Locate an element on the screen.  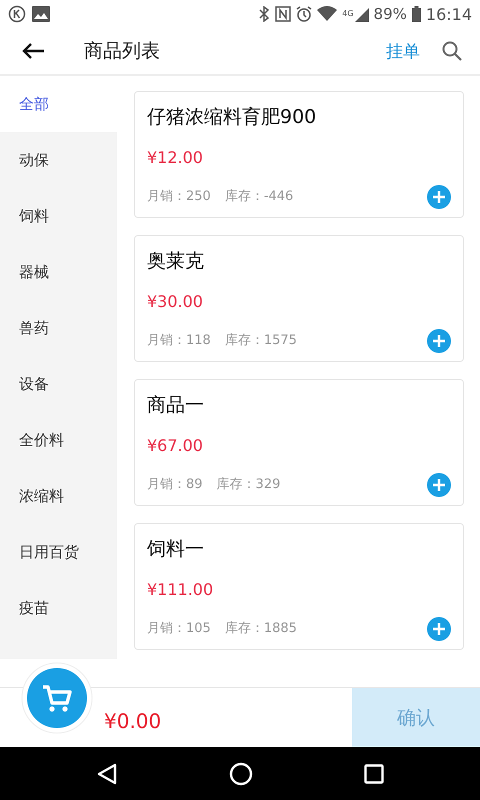
product-name: 商品一 is located at coordinates (176, 405).